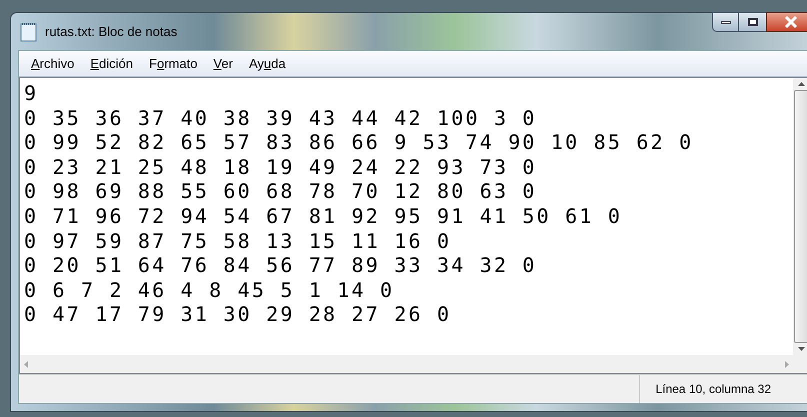  I want to click on text-line: 0 98 69 88 55 60 68 78 70 12 80 63 0, so click(280, 191).